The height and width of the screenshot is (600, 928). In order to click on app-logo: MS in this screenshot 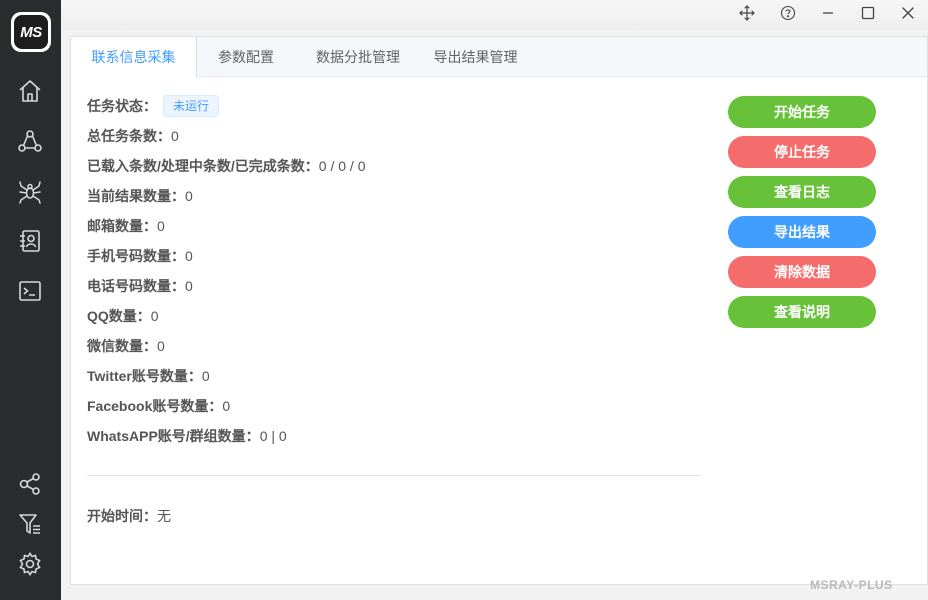, I will do `click(31, 32)`.